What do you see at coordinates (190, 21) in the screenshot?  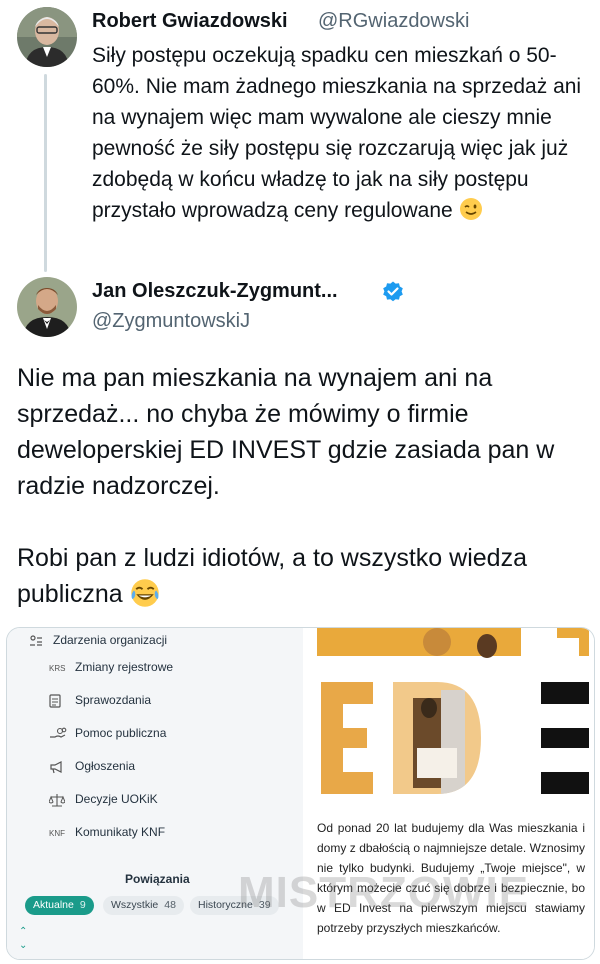 I see `author-name: Robert Gwiazdowski` at bounding box center [190, 21].